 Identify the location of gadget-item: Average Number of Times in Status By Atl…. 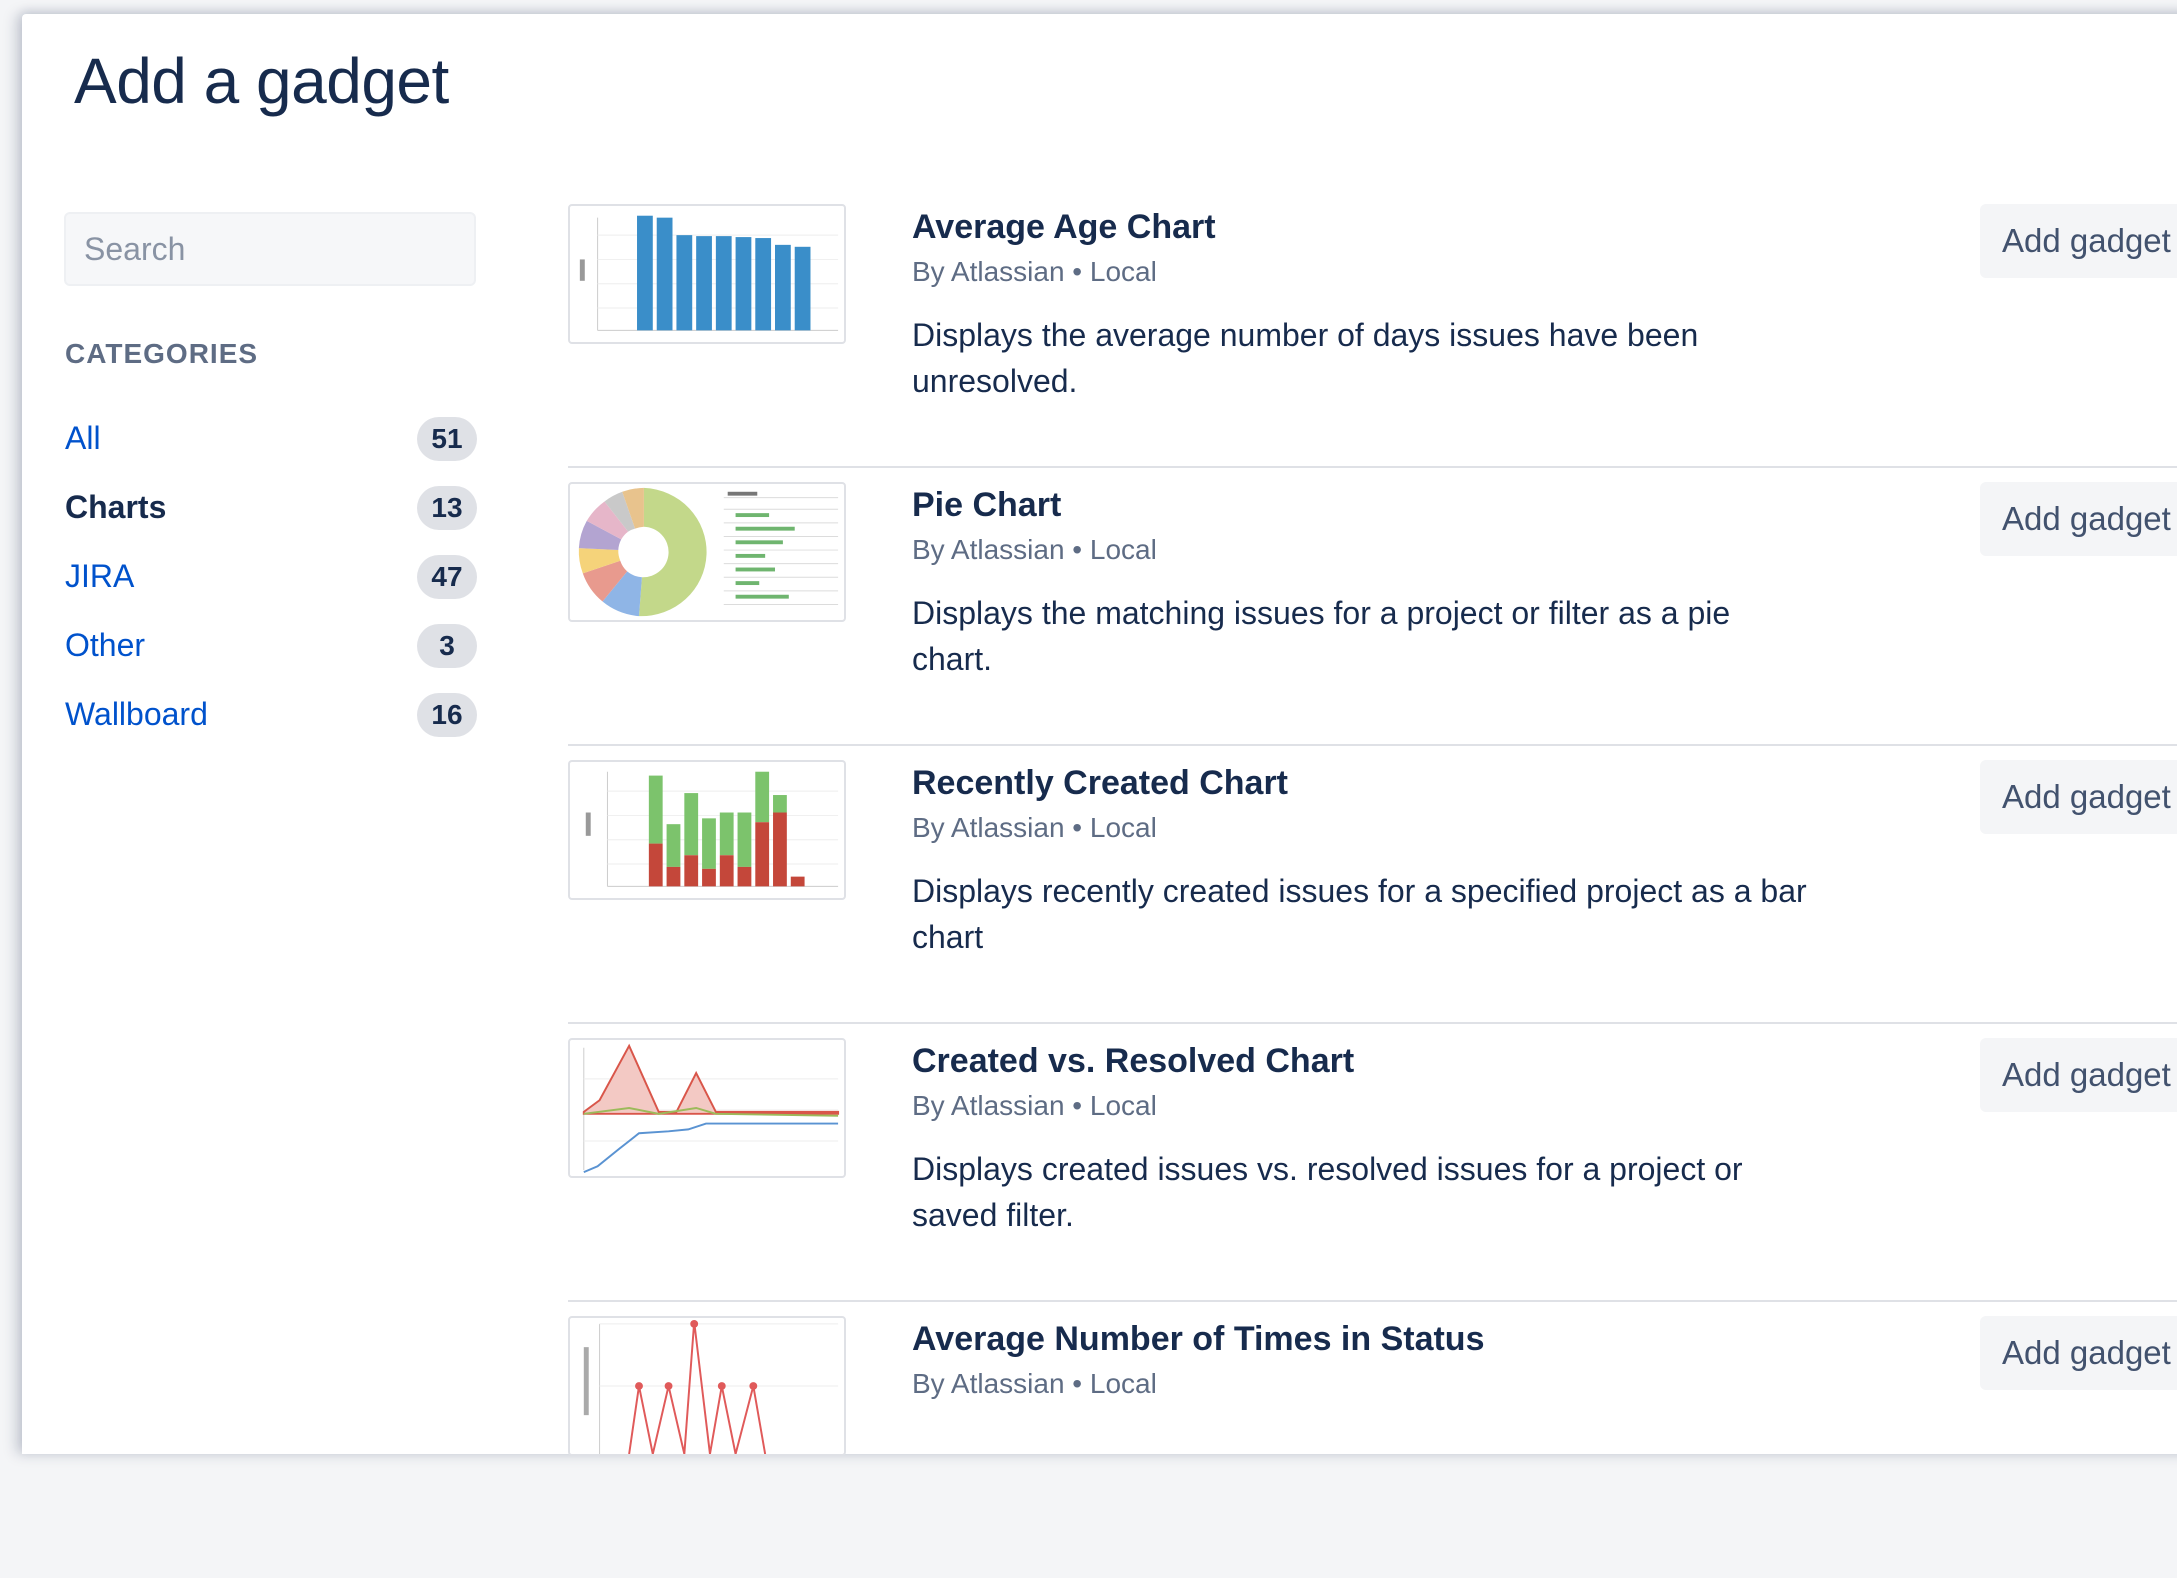
(1372, 1440).